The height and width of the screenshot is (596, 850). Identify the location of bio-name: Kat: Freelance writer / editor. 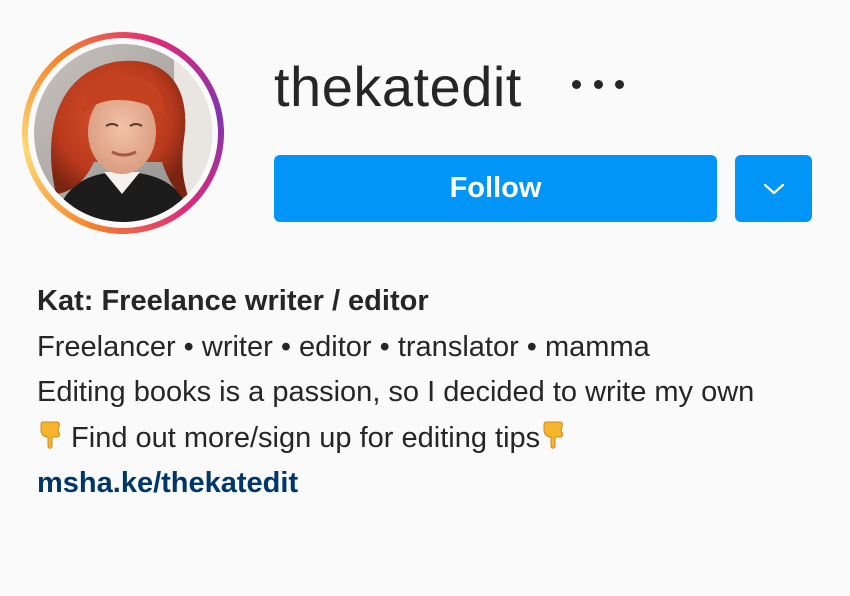
(233, 301).